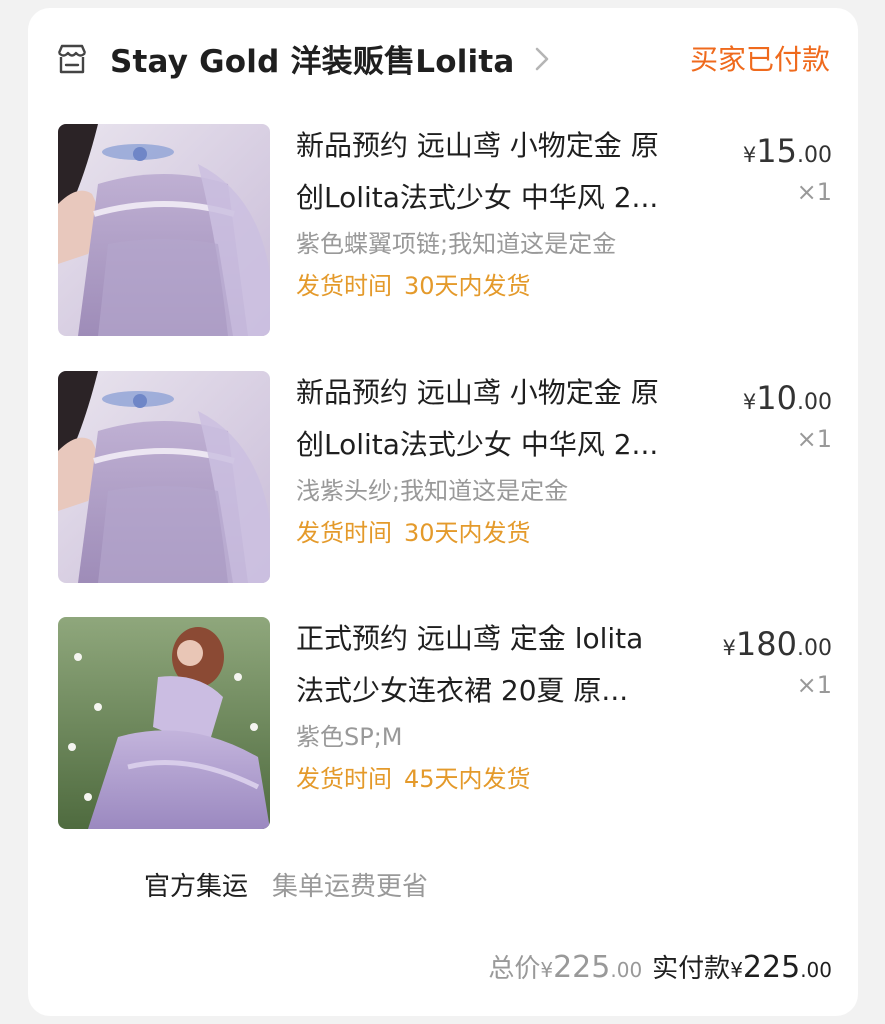 This screenshot has width=885, height=1024. What do you see at coordinates (759, 59) in the screenshot?
I see `order-status: 买家已付款` at bounding box center [759, 59].